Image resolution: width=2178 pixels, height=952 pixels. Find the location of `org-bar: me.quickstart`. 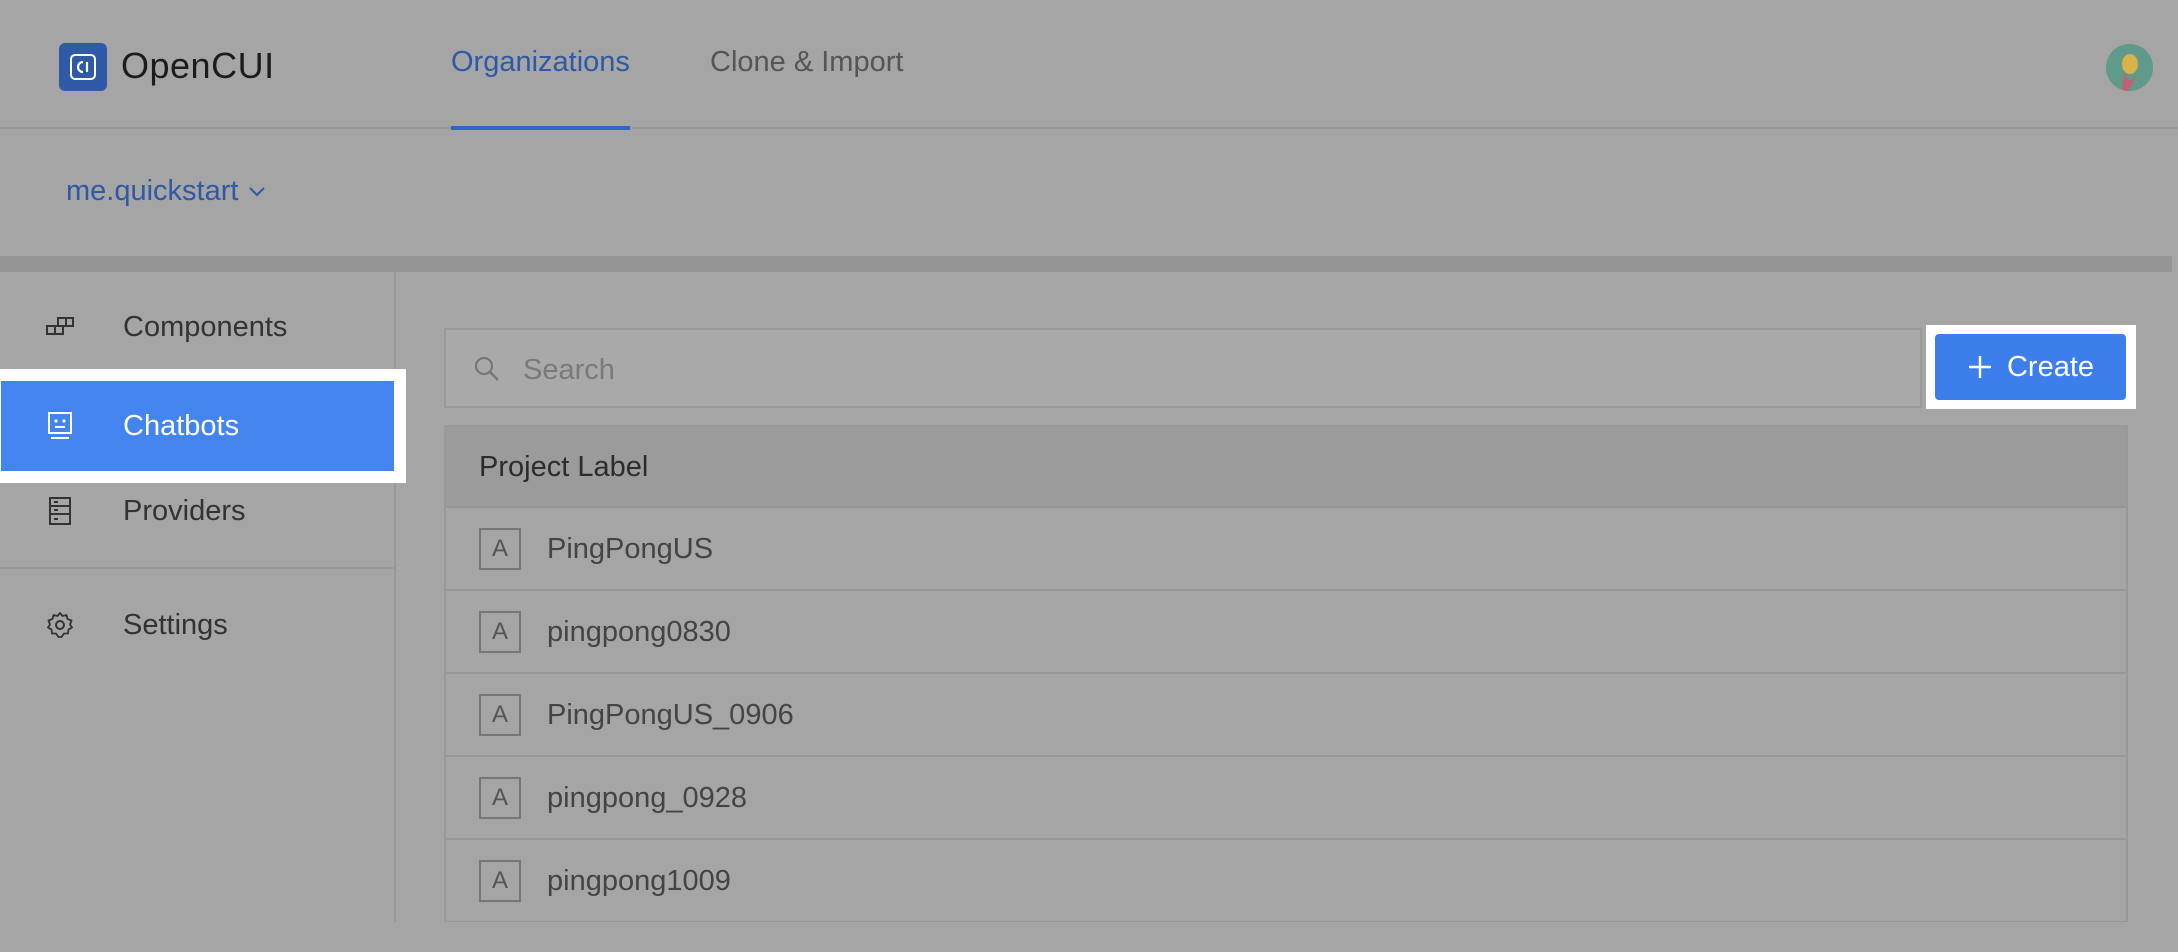

org-bar: me.quickstart is located at coordinates (1089, 192).